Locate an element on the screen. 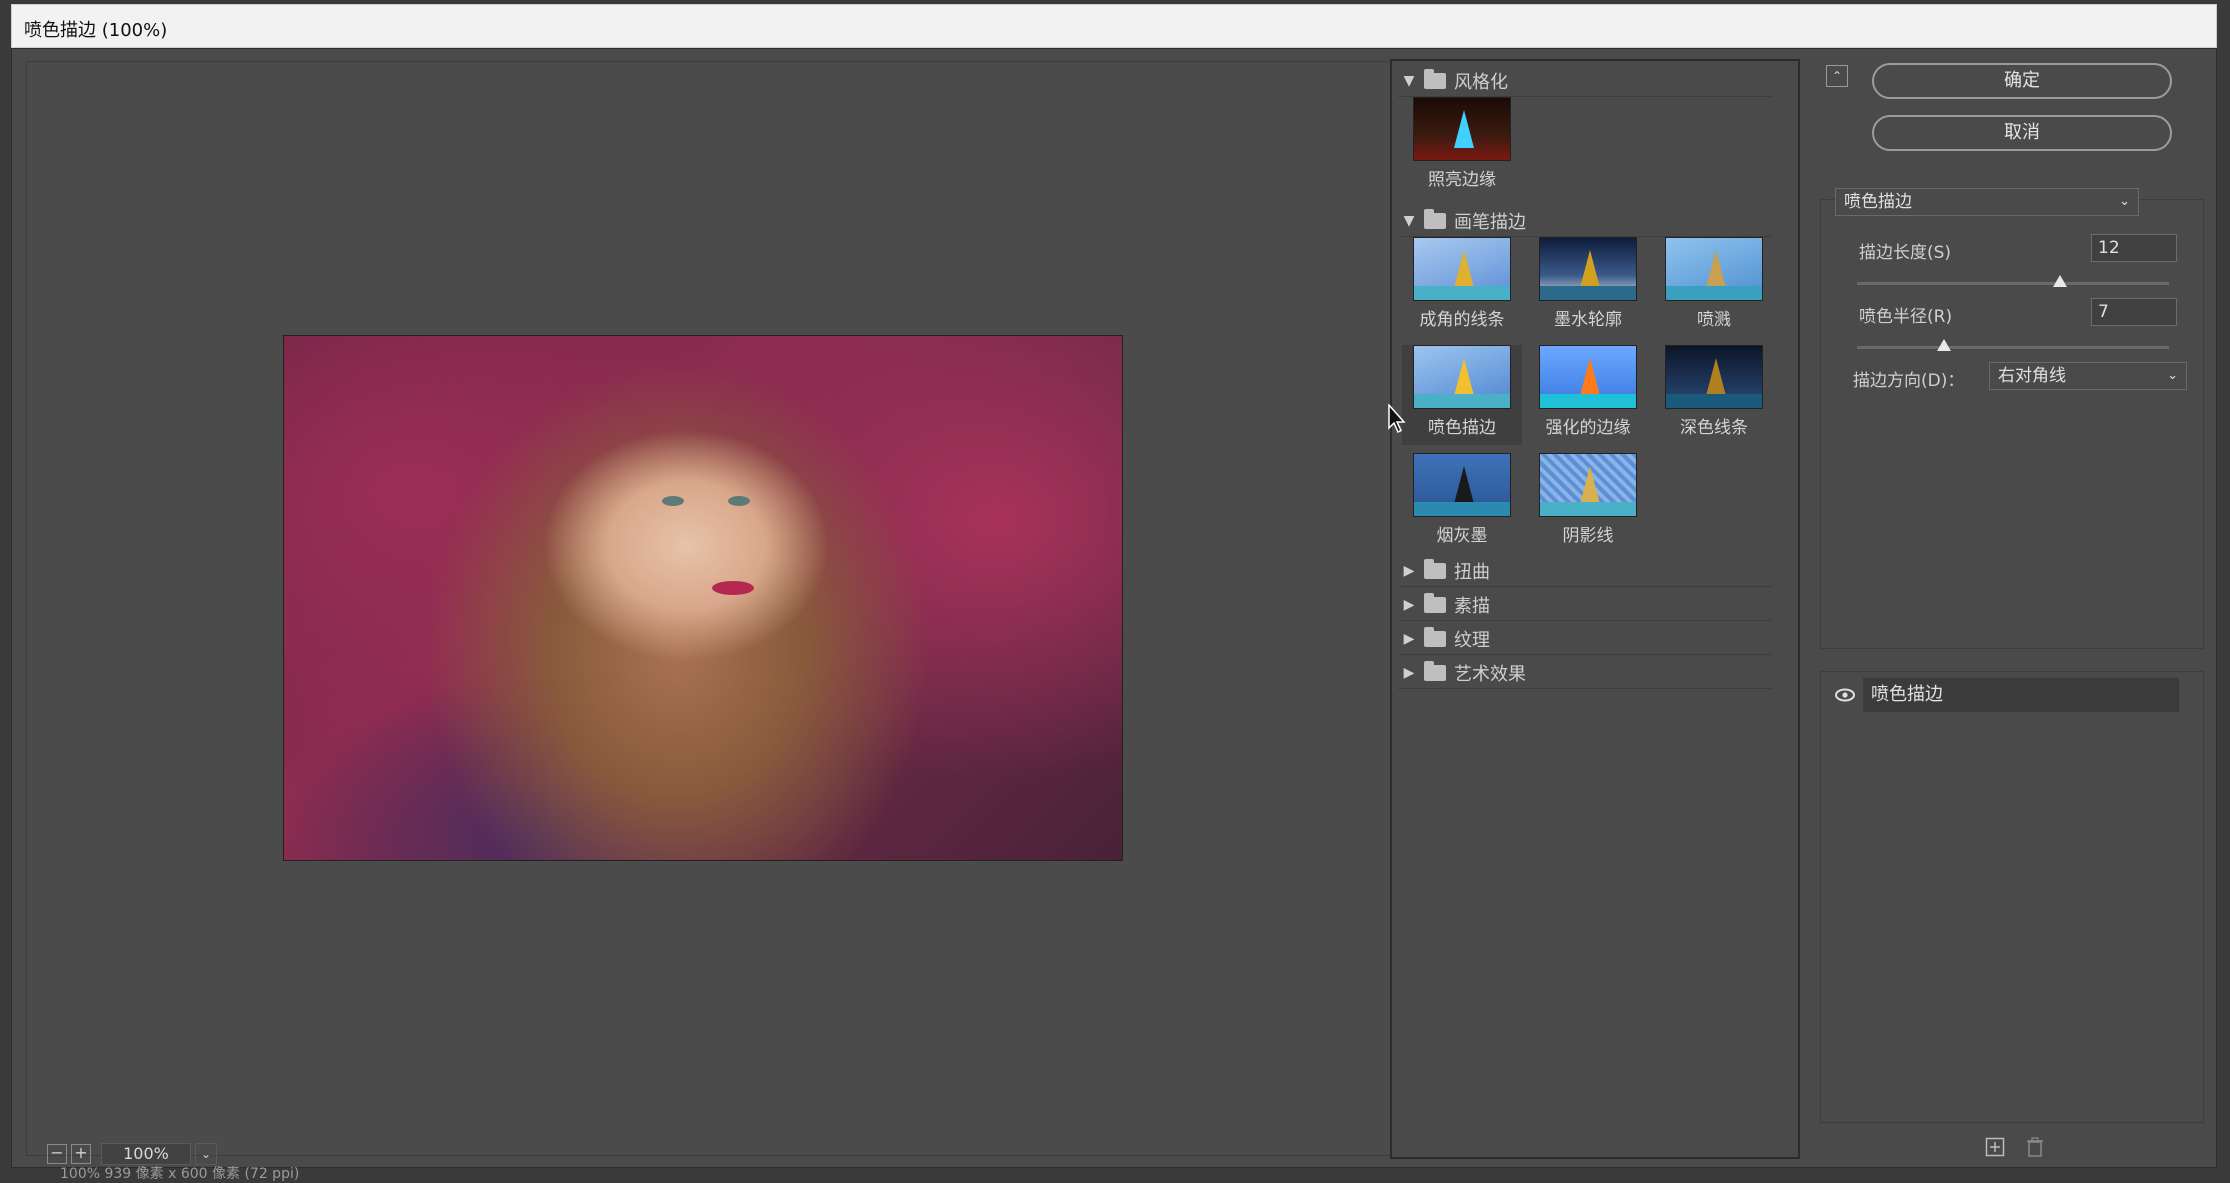  title-bar: 喷色描边 (100%) is located at coordinates (1114, 26).